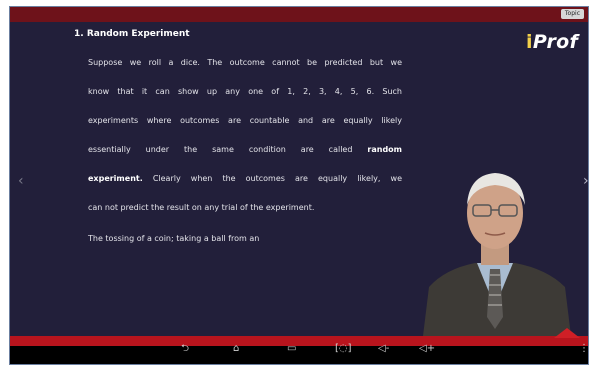 The image size is (597, 369). Describe the element at coordinates (21, 181) in the screenshot. I see `prev-slide-arrow: ‹` at that location.